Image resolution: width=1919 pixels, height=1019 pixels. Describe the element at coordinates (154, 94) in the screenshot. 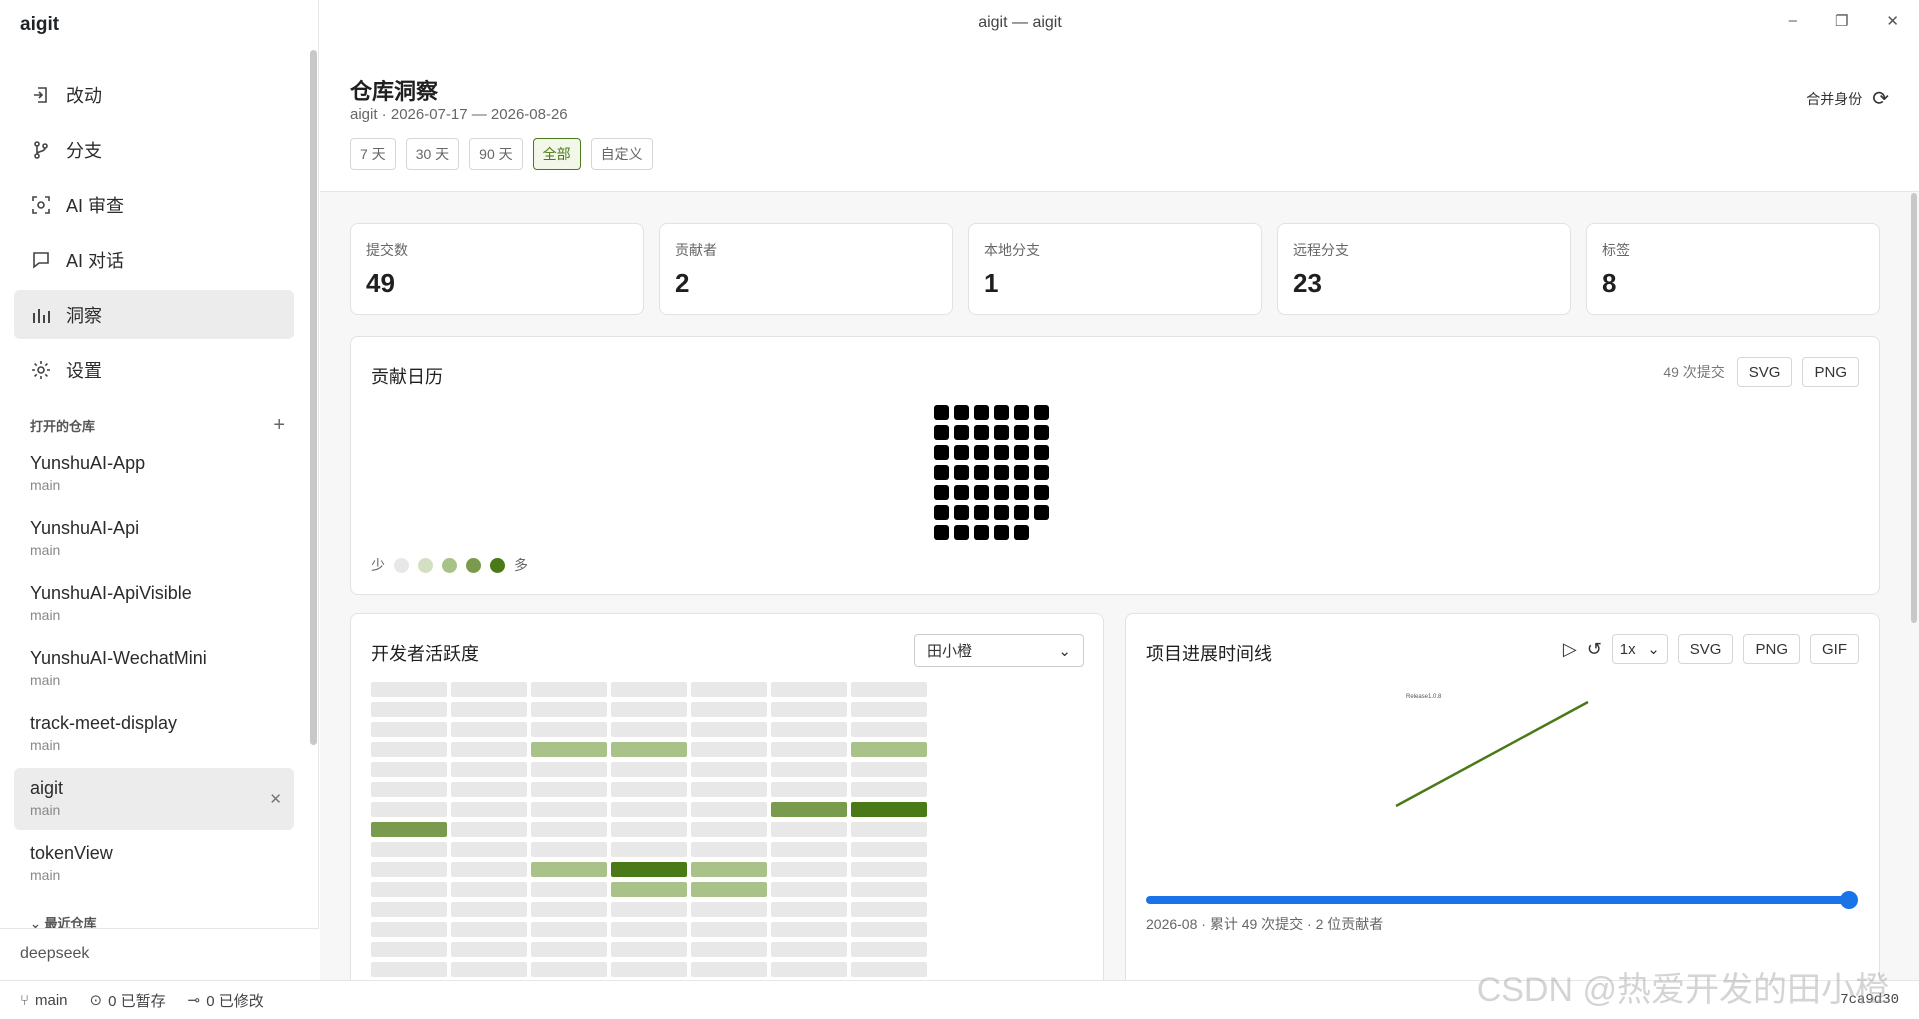

I see `nav-item-changes: 改动` at that location.